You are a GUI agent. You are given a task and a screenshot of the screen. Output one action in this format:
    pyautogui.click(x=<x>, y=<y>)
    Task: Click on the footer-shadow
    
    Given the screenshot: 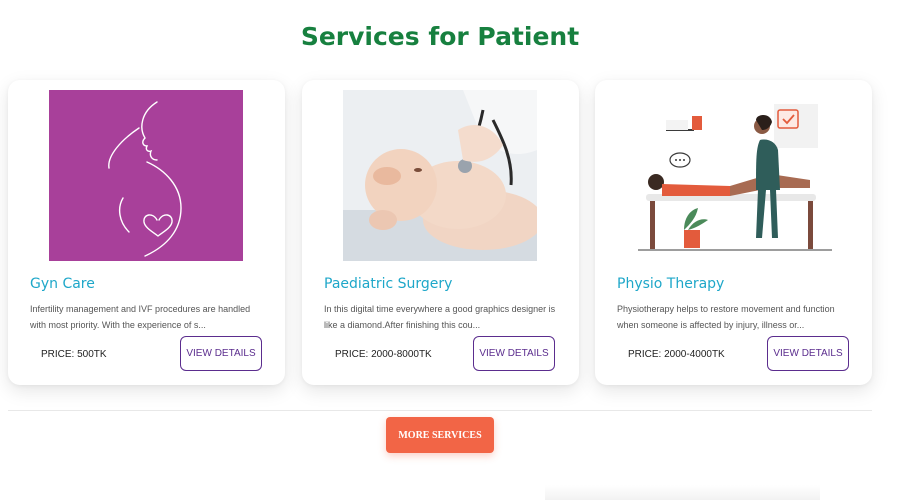 What is the action you would take?
    pyautogui.click(x=682, y=492)
    